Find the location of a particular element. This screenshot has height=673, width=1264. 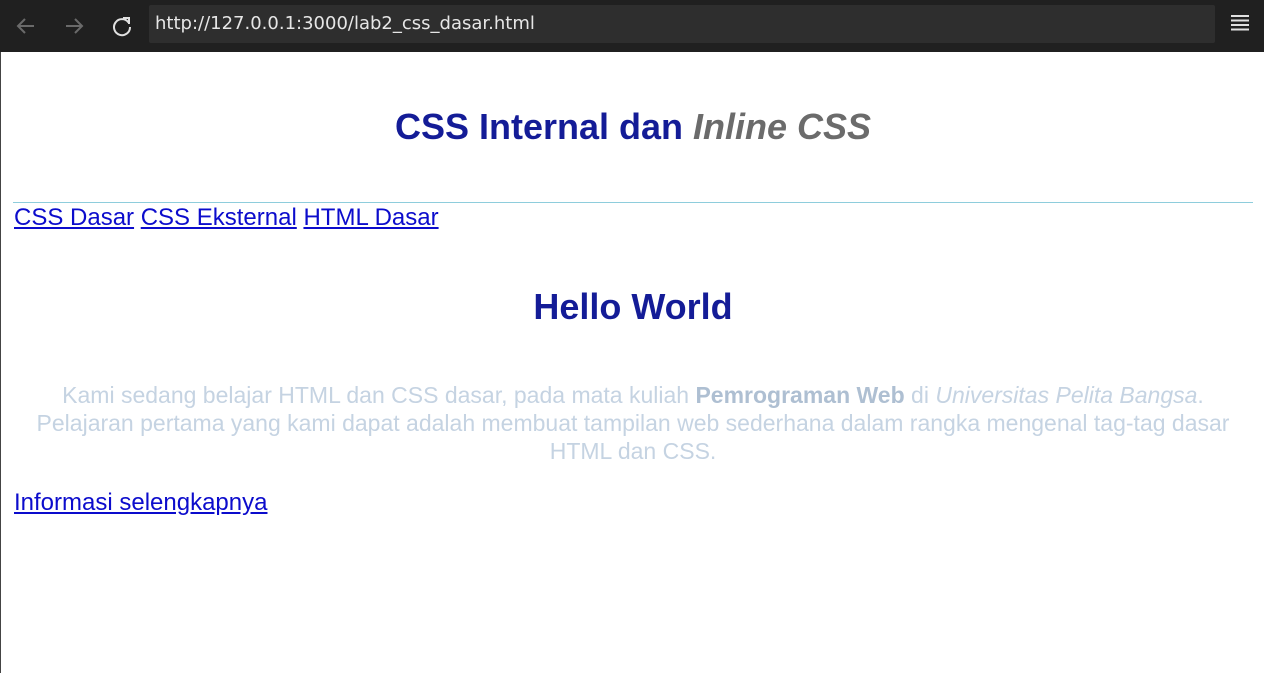

back-arrow-icon is located at coordinates (26, 26).